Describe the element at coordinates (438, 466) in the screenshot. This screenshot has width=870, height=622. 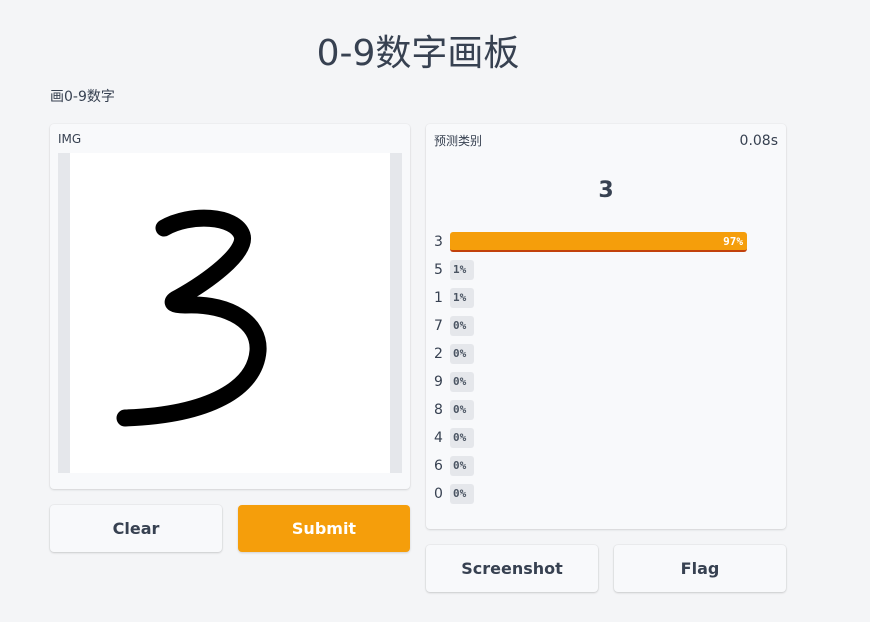
I see `confidence-class-label: 6` at that location.